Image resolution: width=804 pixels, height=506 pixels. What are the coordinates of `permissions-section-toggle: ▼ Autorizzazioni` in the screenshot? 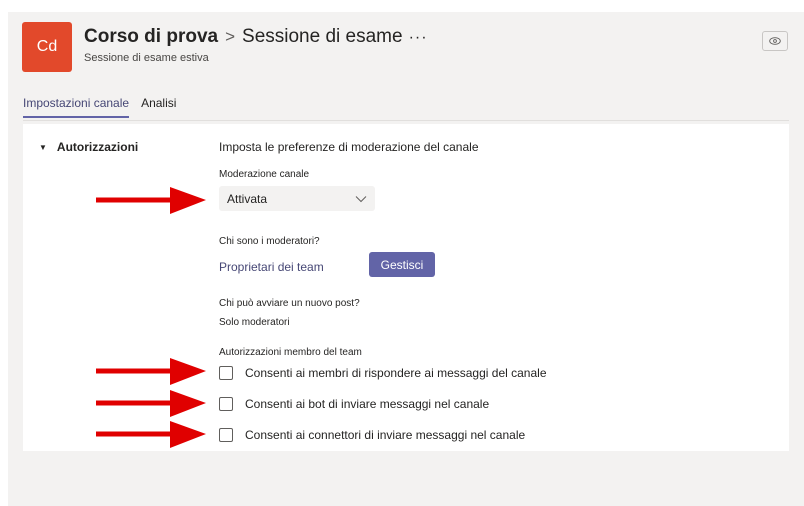 It's located at (88, 147).